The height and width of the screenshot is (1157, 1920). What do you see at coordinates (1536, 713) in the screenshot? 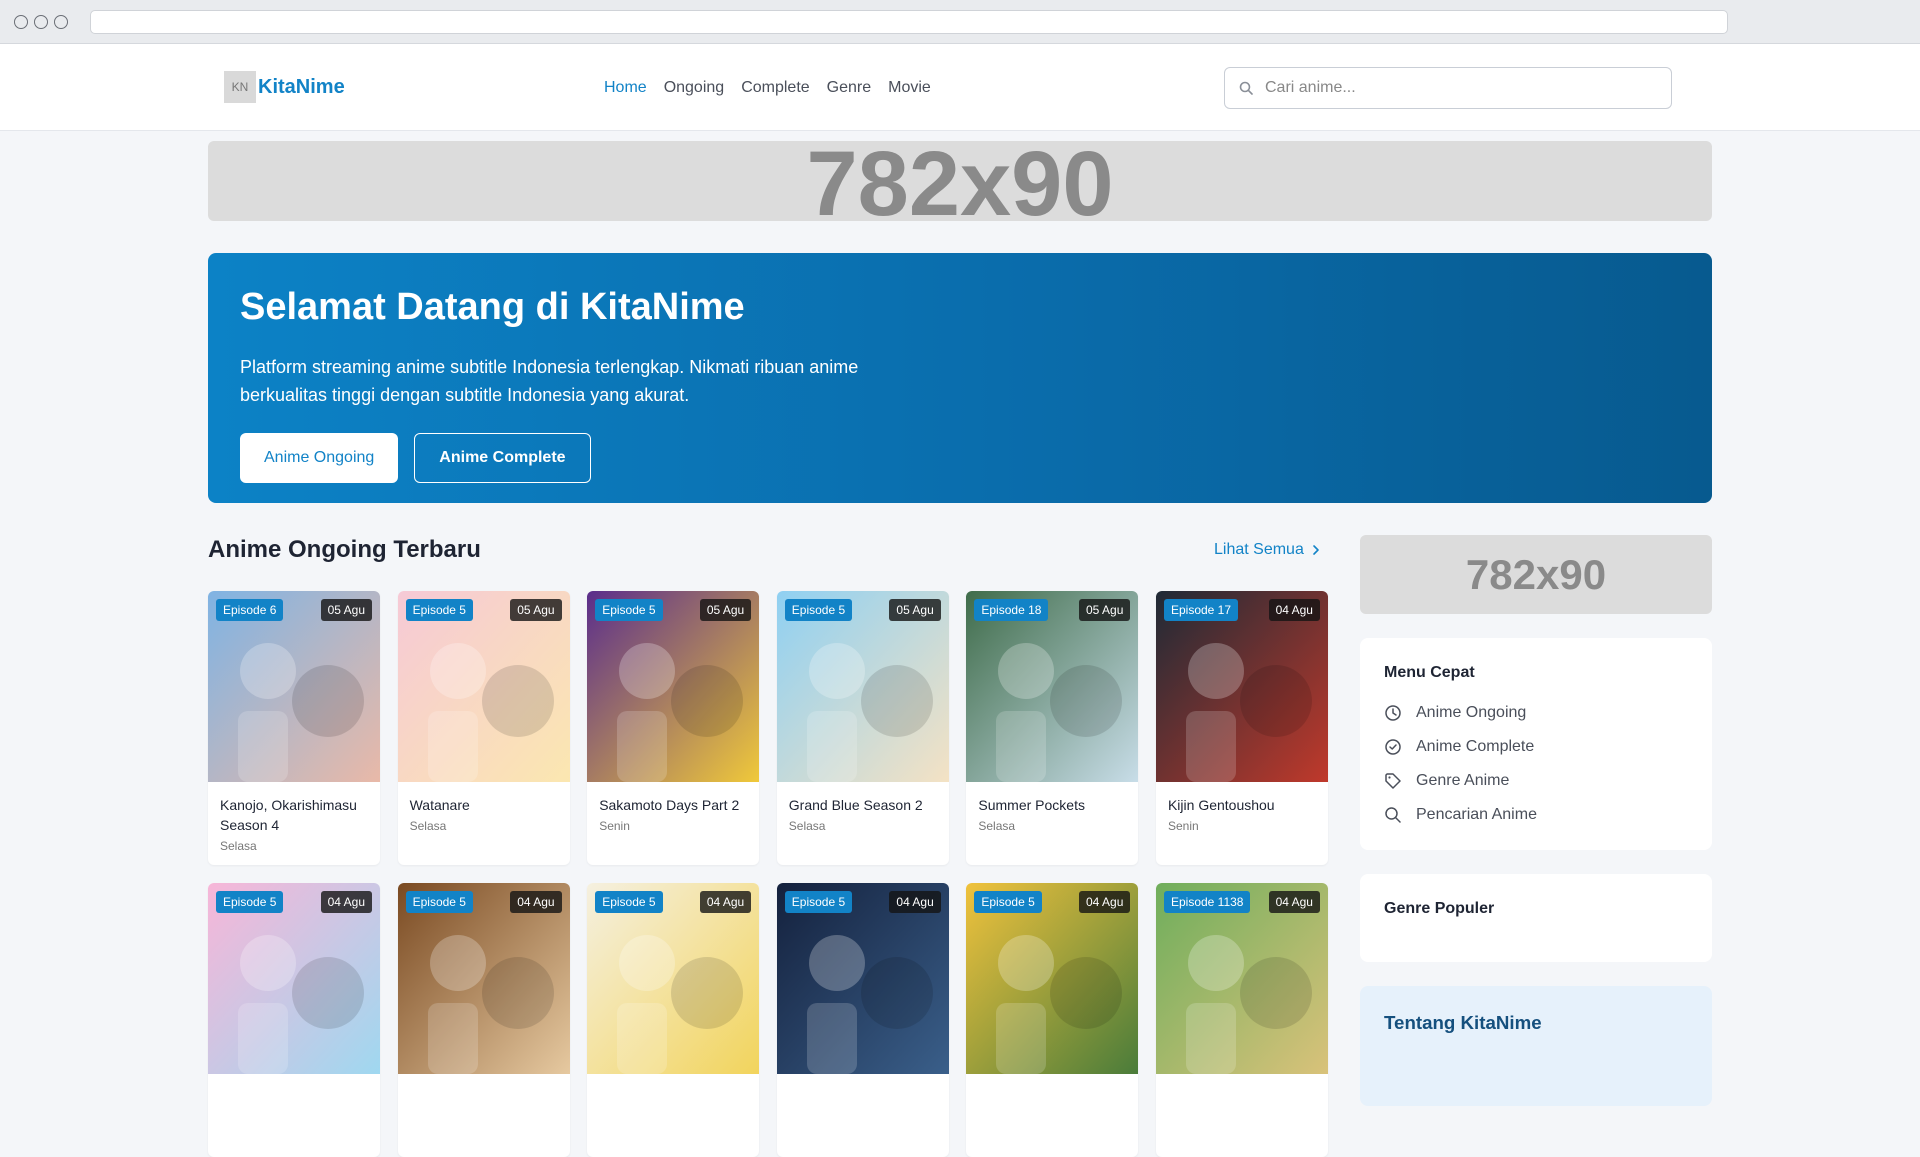
I see `quick-menu-item-ongoing: Anime Ongoing` at bounding box center [1536, 713].